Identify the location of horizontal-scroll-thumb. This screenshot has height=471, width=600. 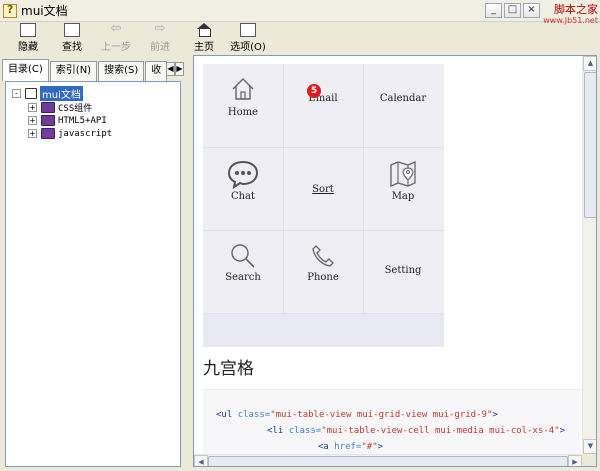
(388, 461).